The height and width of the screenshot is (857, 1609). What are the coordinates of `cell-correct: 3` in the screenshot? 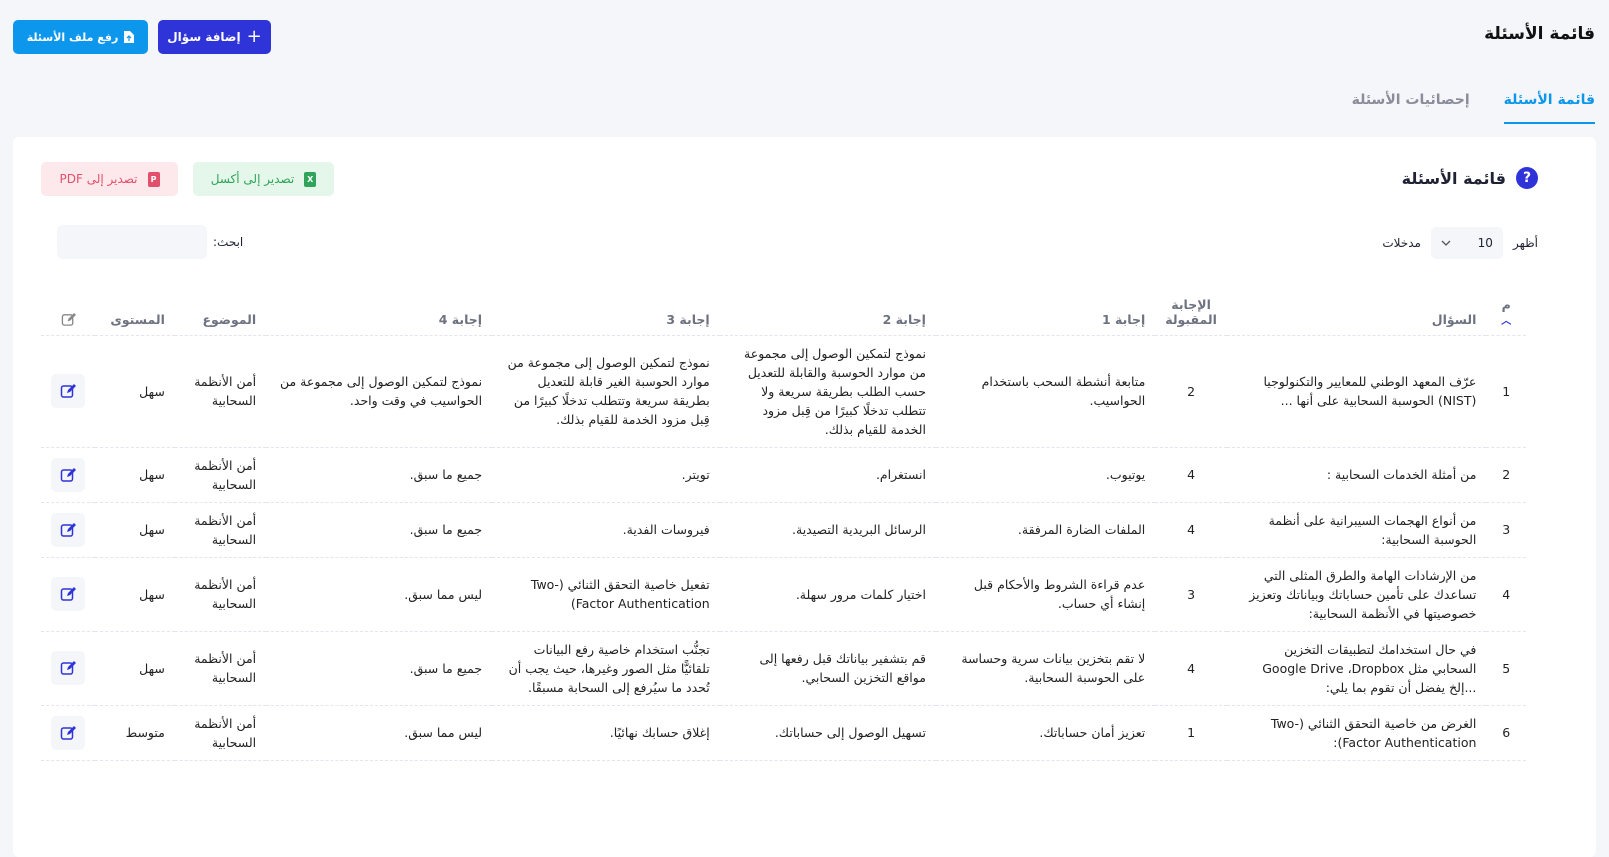 It's located at (1191, 594).